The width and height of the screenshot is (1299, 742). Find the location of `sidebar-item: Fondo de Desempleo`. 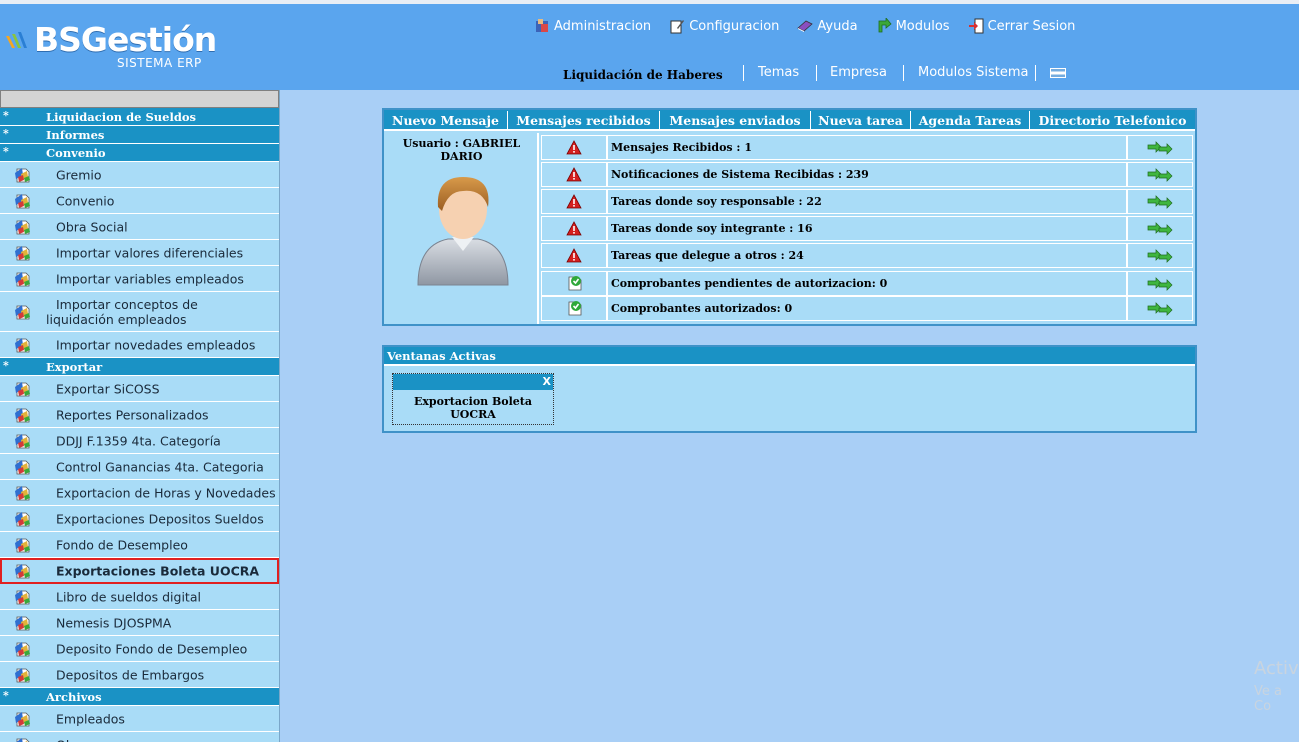

sidebar-item: Fondo de Desempleo is located at coordinates (139, 545).